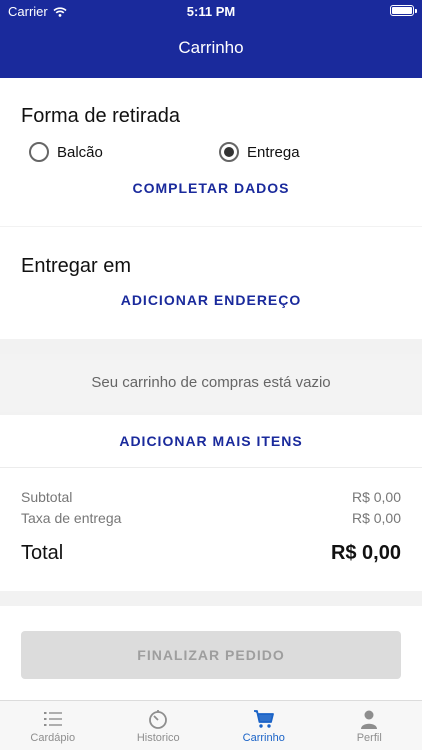 This screenshot has width=422, height=750. I want to click on radio-checked-icon, so click(229, 152).